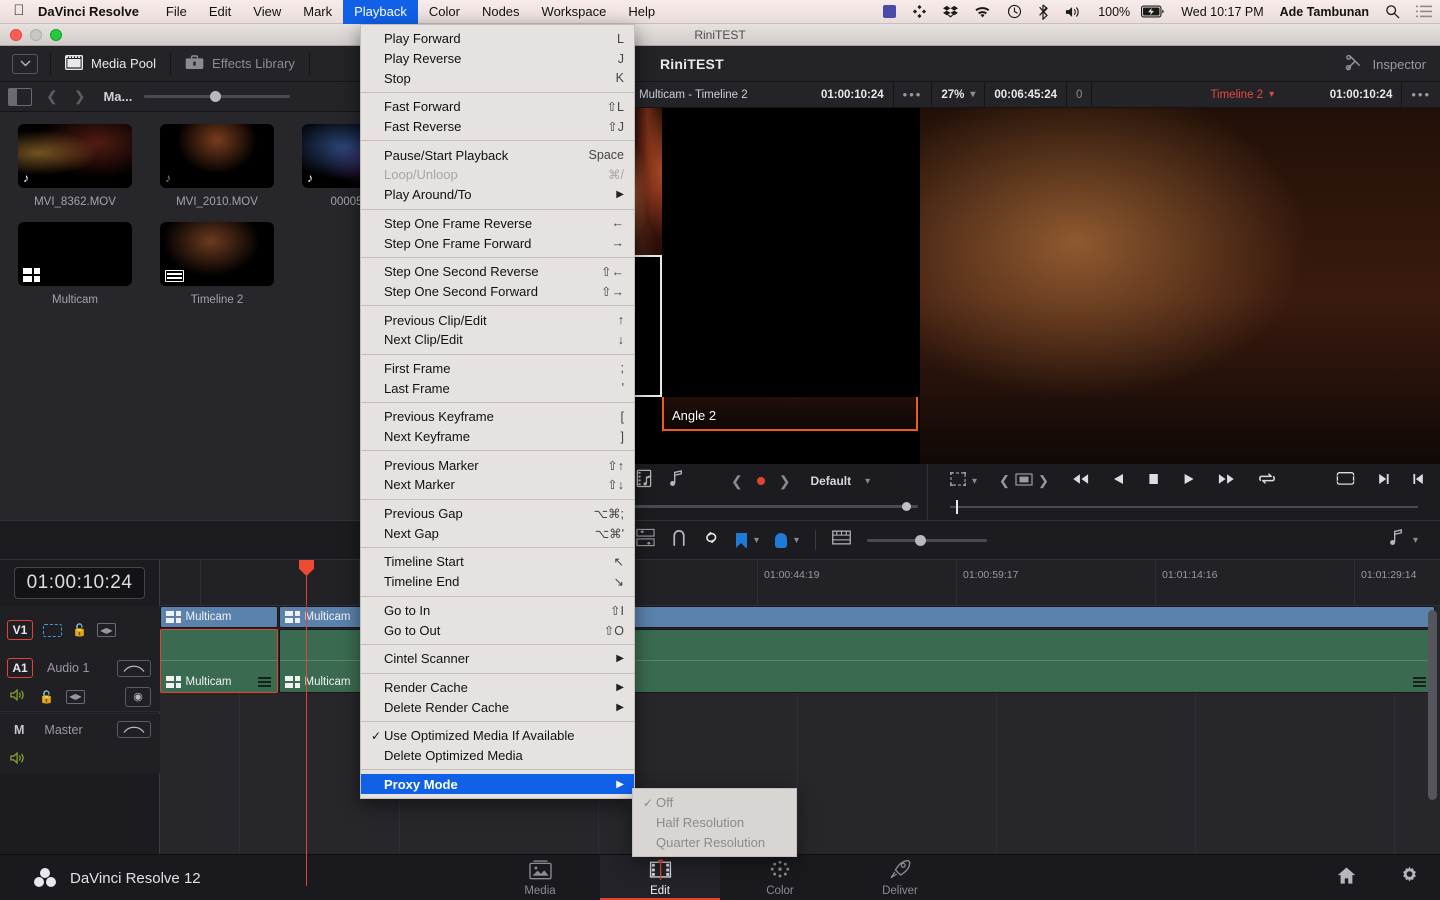 The height and width of the screenshot is (900, 1440). I want to click on lock-icon: 🔓, so click(79, 630).